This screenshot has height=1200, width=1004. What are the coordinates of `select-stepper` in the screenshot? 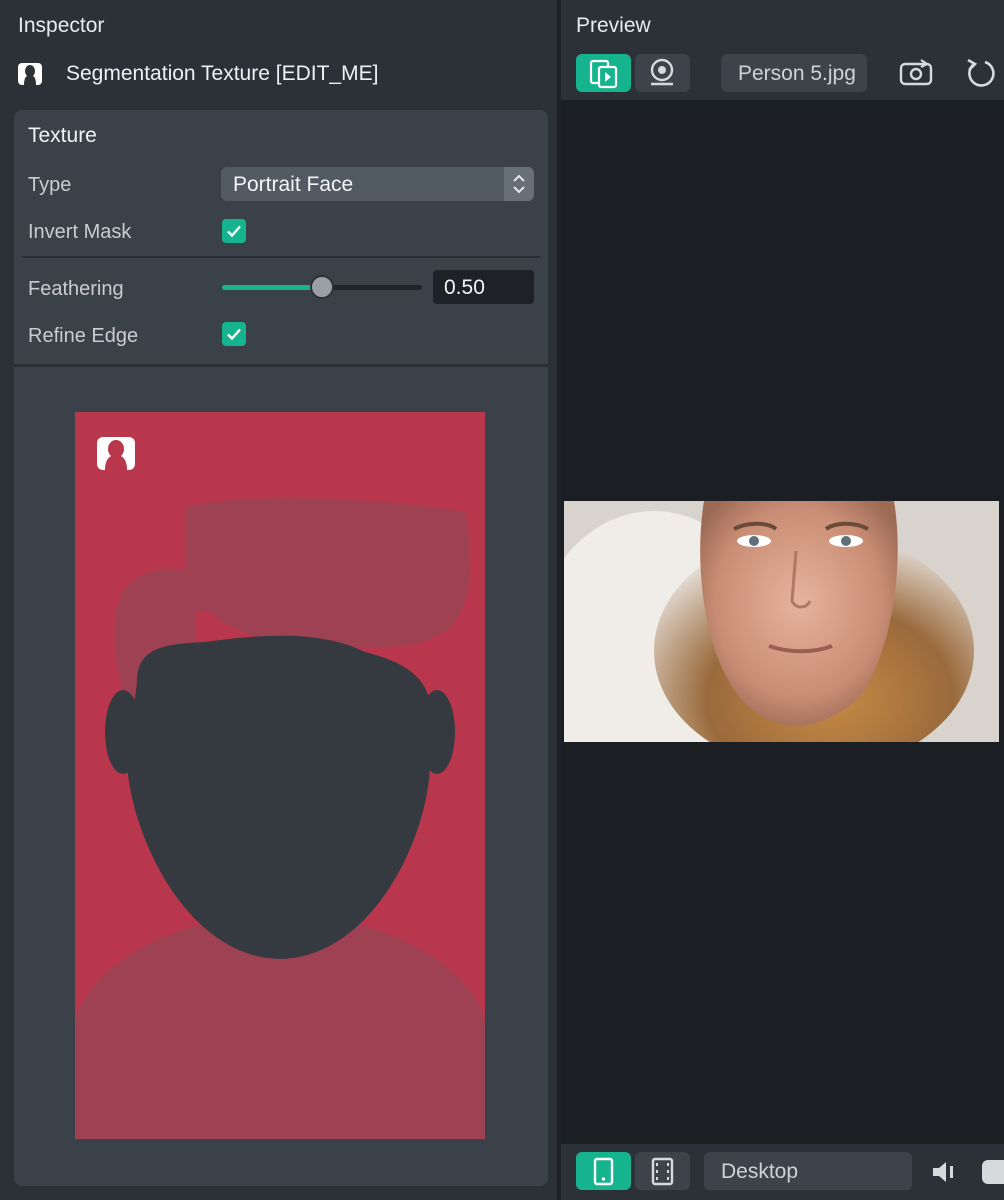 It's located at (519, 184).